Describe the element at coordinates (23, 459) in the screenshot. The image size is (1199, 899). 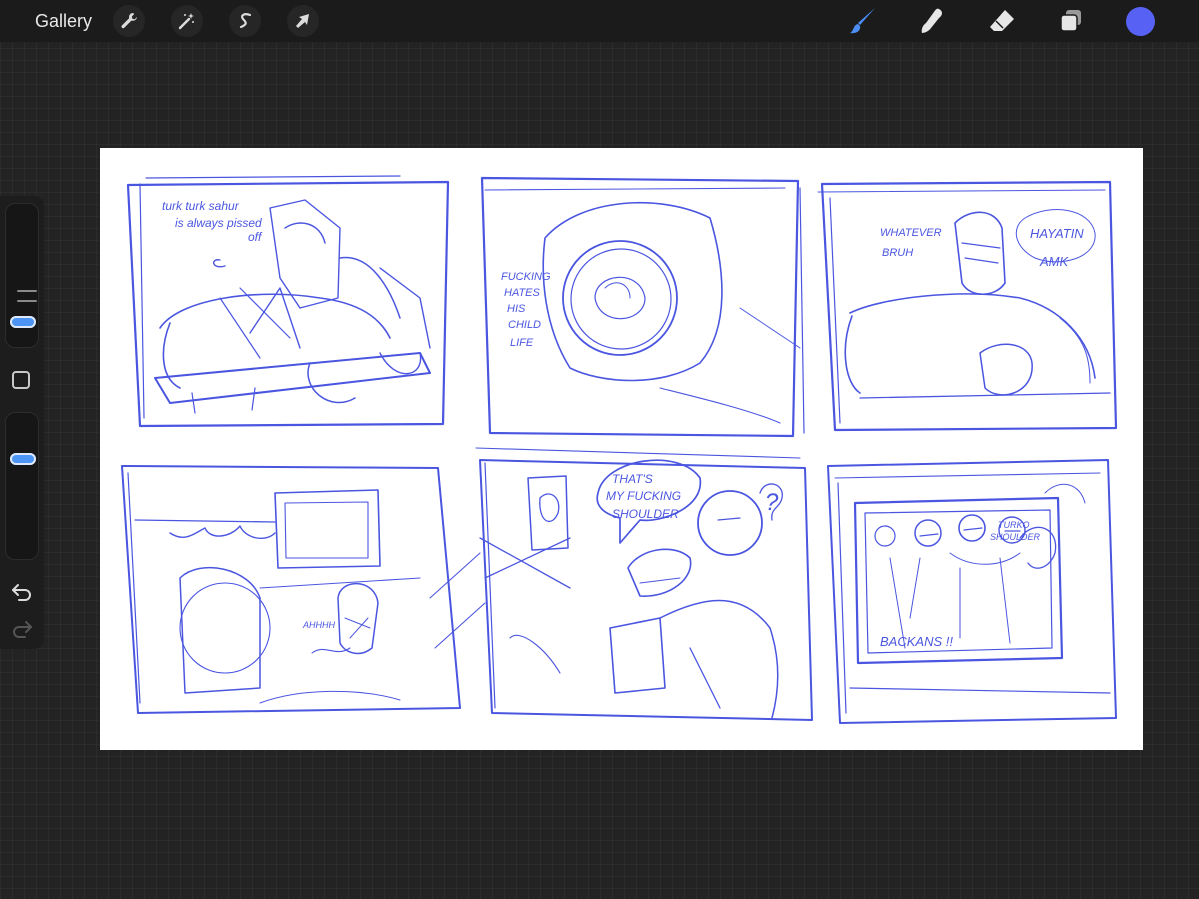
I see `opacity-knob` at that location.